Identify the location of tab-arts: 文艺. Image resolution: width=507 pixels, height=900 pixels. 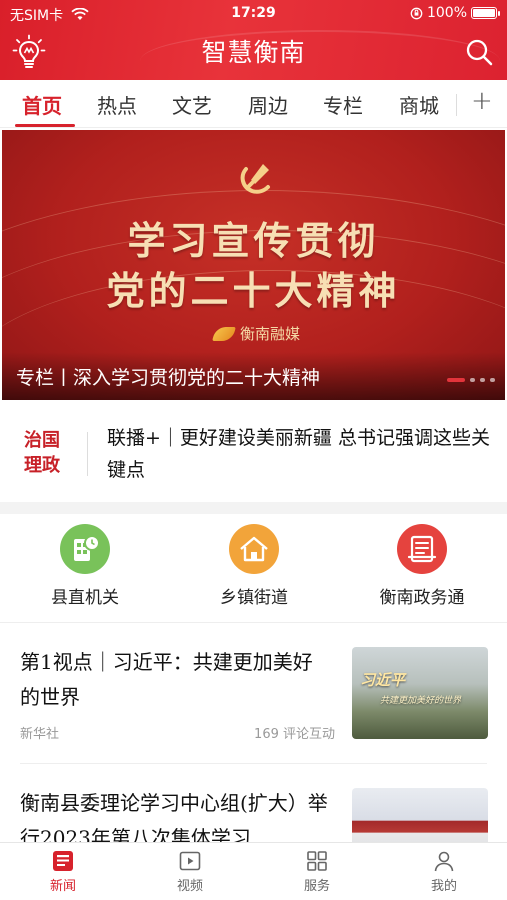
(192, 104).